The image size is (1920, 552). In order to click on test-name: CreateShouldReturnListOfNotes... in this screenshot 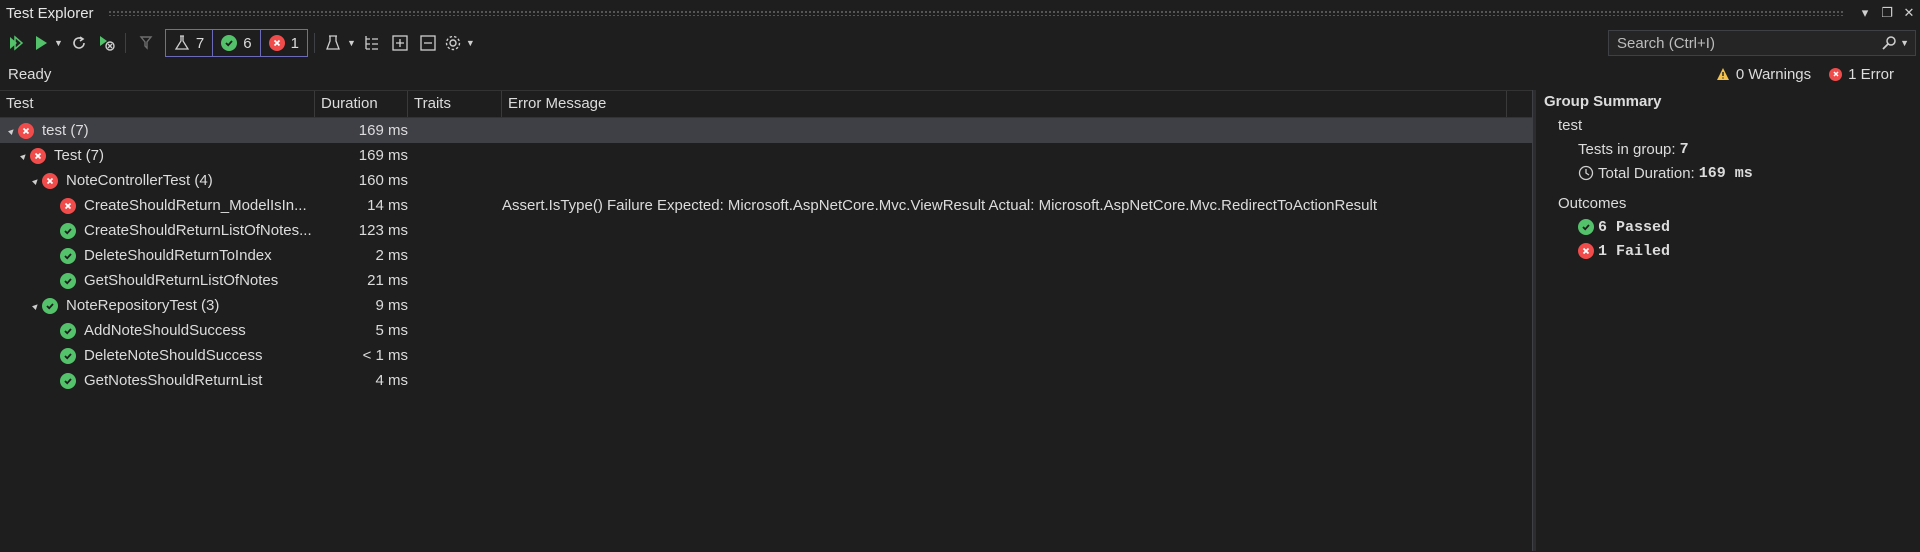, I will do `click(198, 230)`.